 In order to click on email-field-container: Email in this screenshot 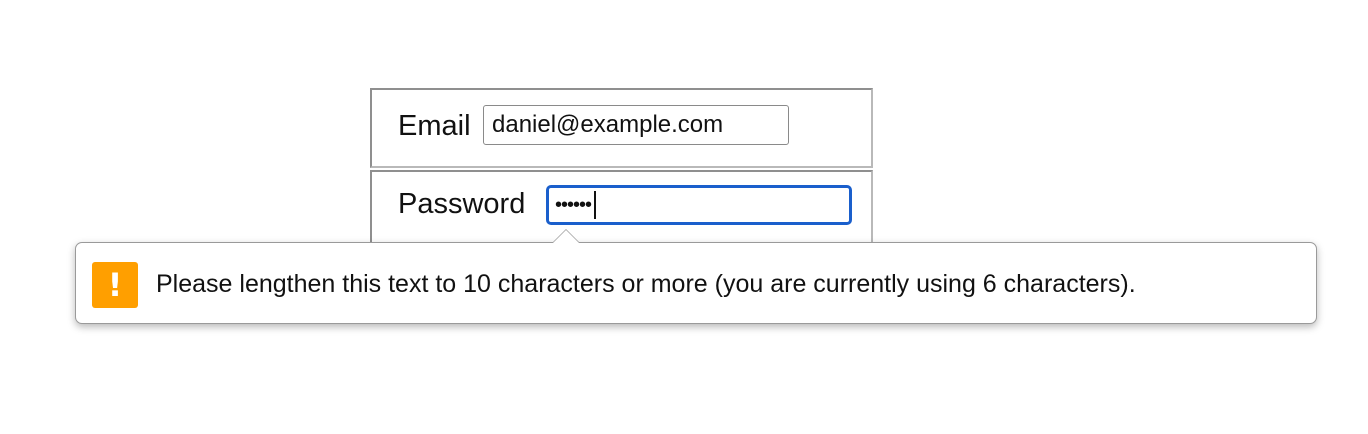, I will do `click(621, 128)`.